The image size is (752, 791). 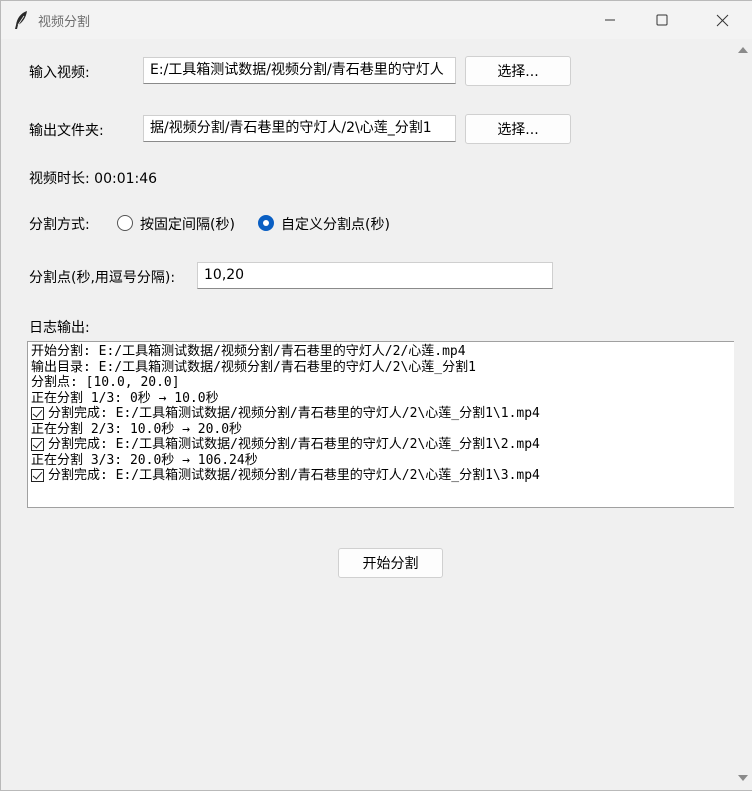 What do you see at coordinates (248, 351) in the screenshot?
I see `log-line-text: 开始分割: E:/工具箱测试数据/视频分割/青石巷里的守灯人/2/心莲.mp4` at bounding box center [248, 351].